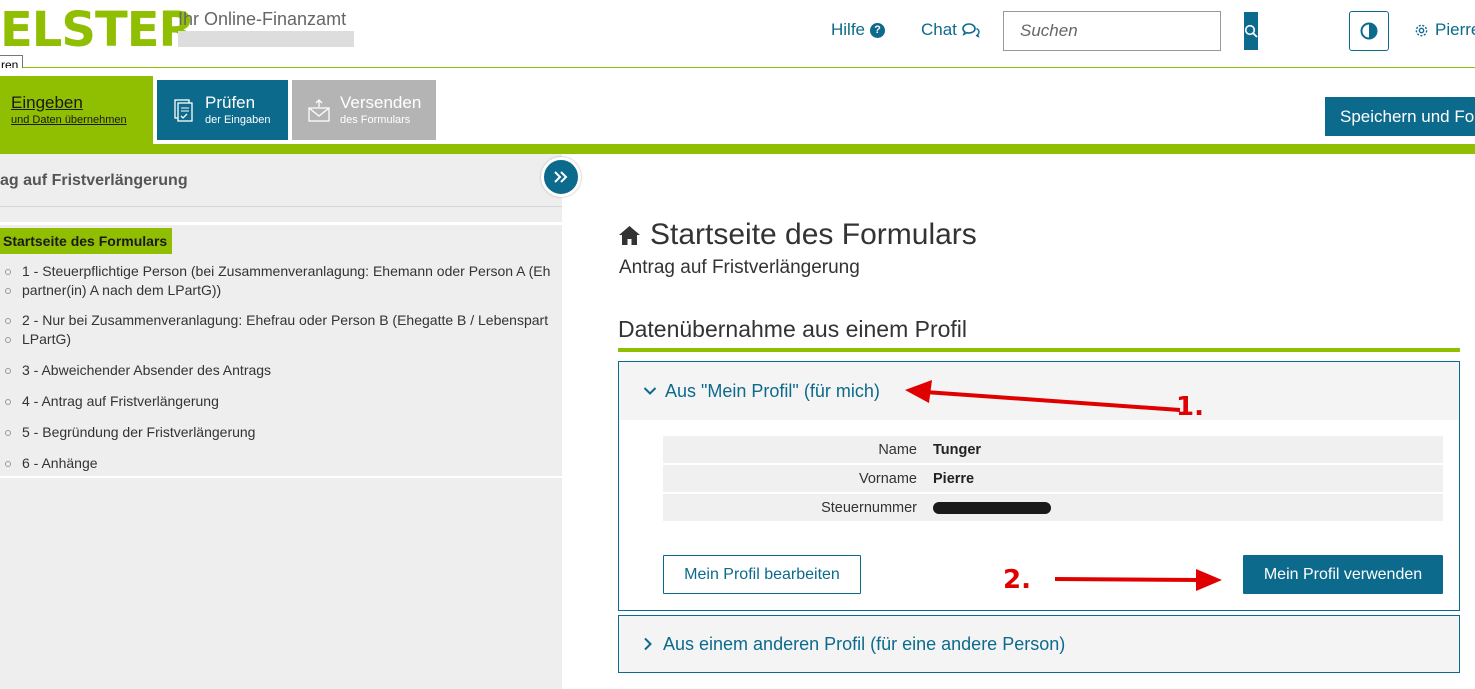 Image resolution: width=1475 pixels, height=689 pixels. I want to click on annotation-layer, so click(1063, 485).